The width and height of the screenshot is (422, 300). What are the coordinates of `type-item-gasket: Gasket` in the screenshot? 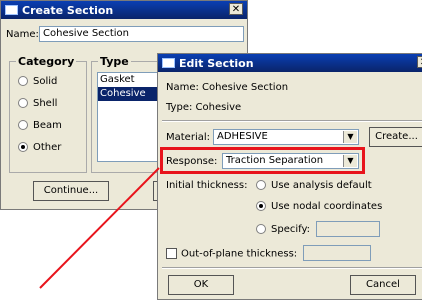 It's located at (129, 80).